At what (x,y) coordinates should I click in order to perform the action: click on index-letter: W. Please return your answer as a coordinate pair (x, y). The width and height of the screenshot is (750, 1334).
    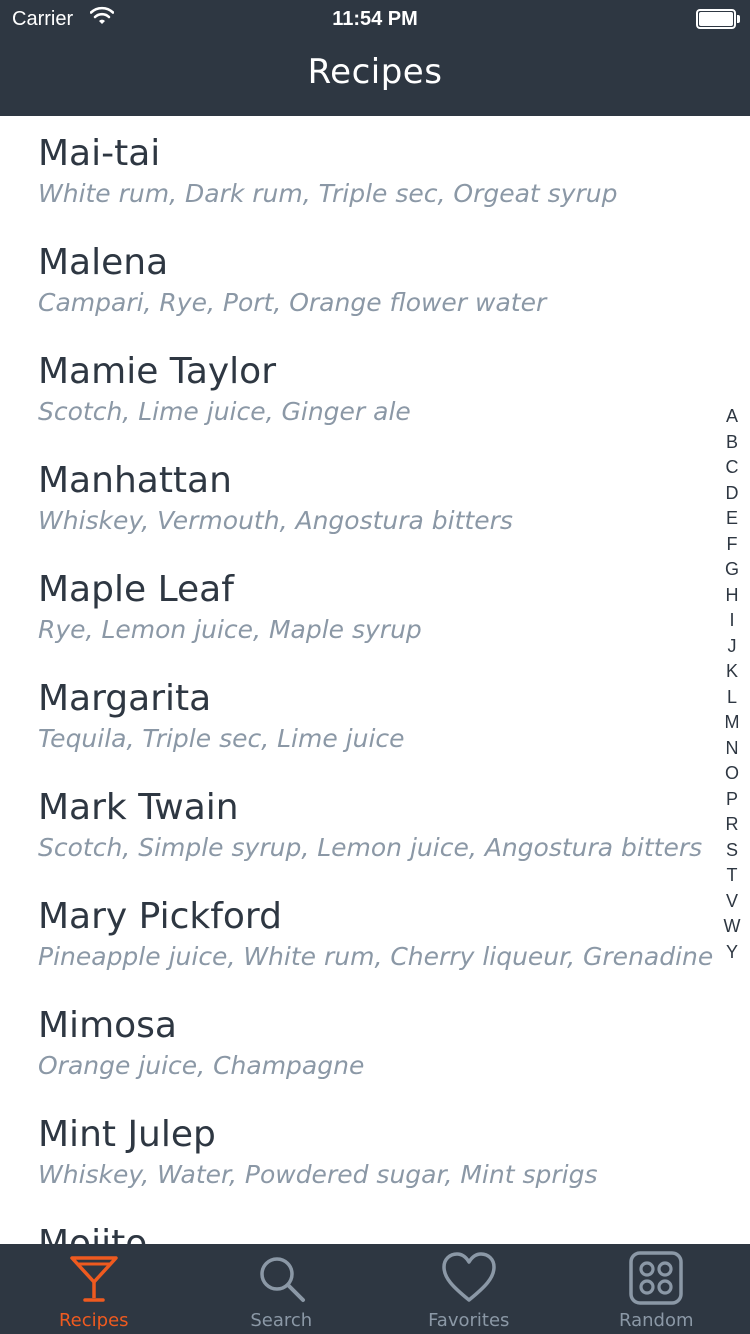
    Looking at the image, I should click on (732, 927).